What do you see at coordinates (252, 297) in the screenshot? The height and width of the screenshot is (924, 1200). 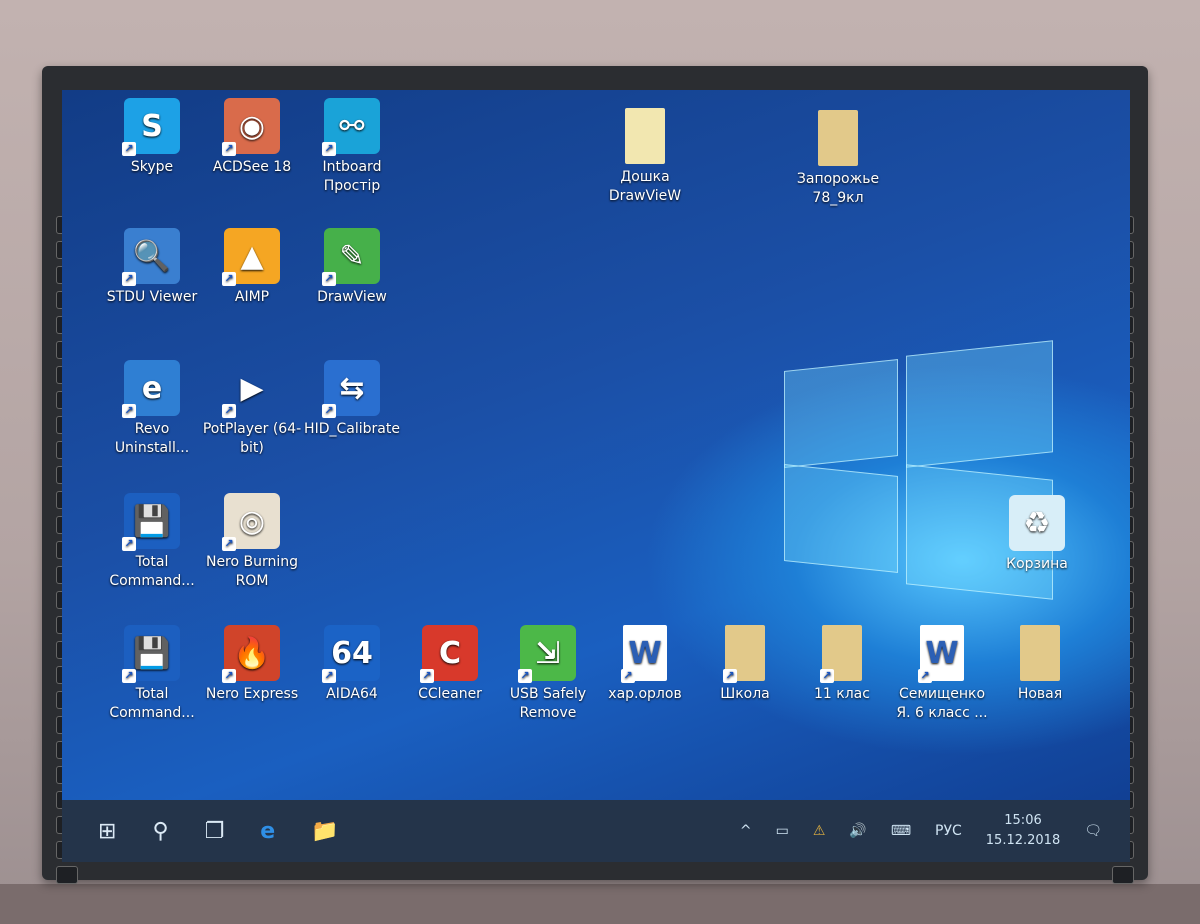 I see `desktop-icon-label: AIMP` at bounding box center [252, 297].